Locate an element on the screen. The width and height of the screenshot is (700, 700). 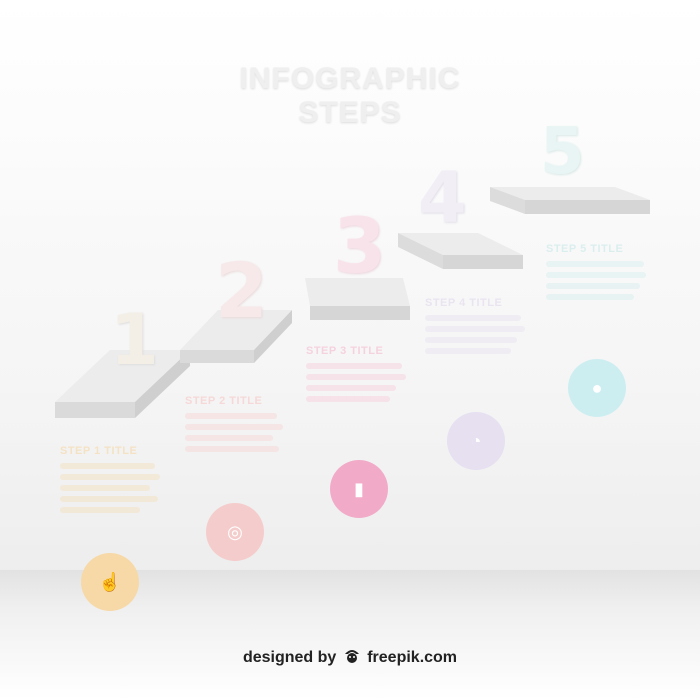
step-1-text: STEP 1 TITLE is located at coordinates (120, 481).